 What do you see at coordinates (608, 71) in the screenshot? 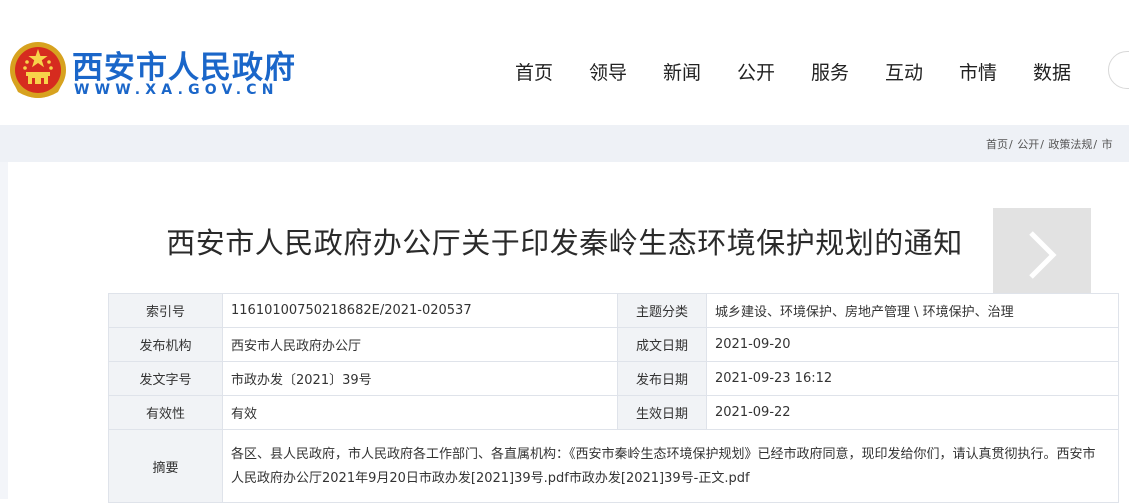
I see `nav-item-leaders: 领导` at bounding box center [608, 71].